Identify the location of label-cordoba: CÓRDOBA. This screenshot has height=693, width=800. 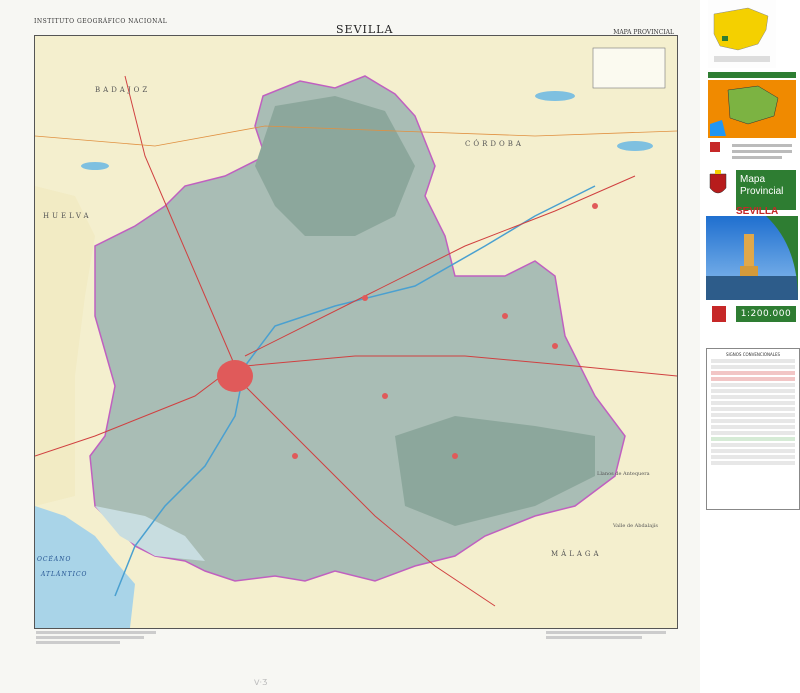
(494, 144).